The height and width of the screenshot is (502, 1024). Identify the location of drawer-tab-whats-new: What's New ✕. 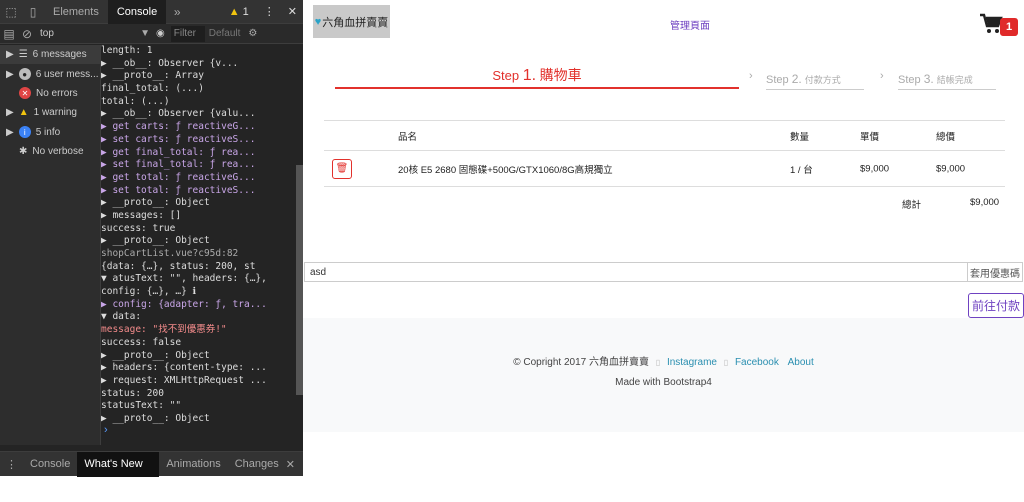
(118, 473).